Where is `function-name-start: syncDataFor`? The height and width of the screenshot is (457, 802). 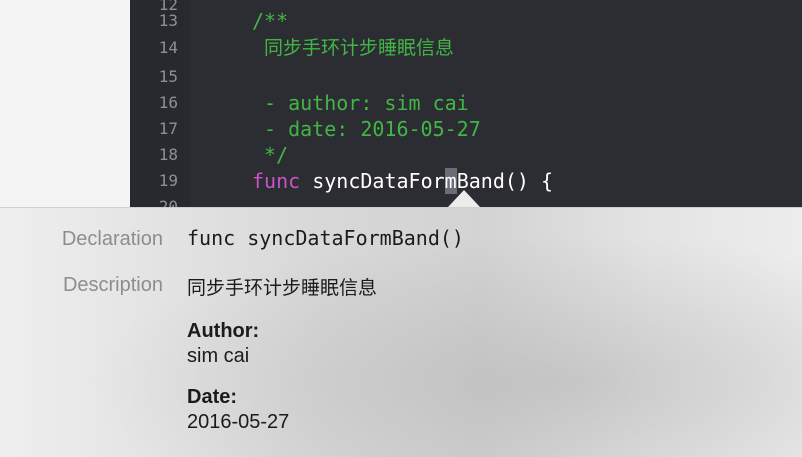 function-name-start: syncDataFor is located at coordinates (372, 181).